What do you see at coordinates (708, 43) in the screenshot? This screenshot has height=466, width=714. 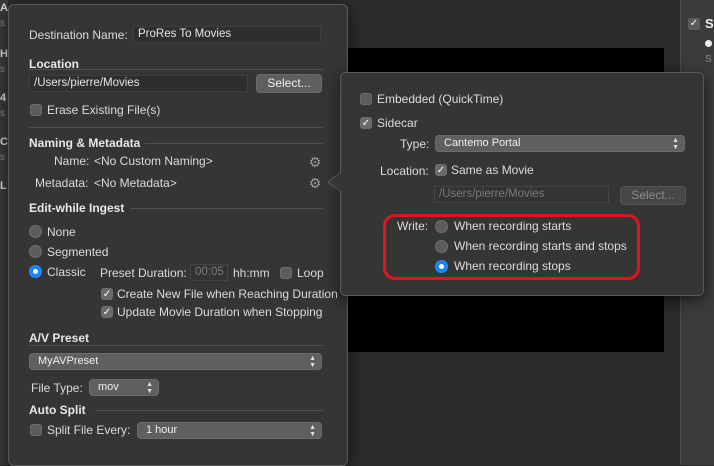 I see `background-dot` at bounding box center [708, 43].